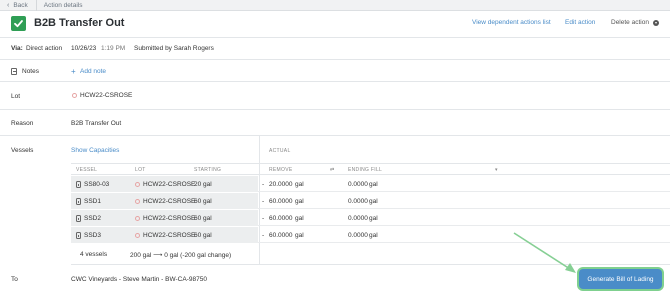 The height and width of the screenshot is (298, 670). What do you see at coordinates (280, 151) in the screenshot?
I see `actual-heading: ACTUAL` at bounding box center [280, 151].